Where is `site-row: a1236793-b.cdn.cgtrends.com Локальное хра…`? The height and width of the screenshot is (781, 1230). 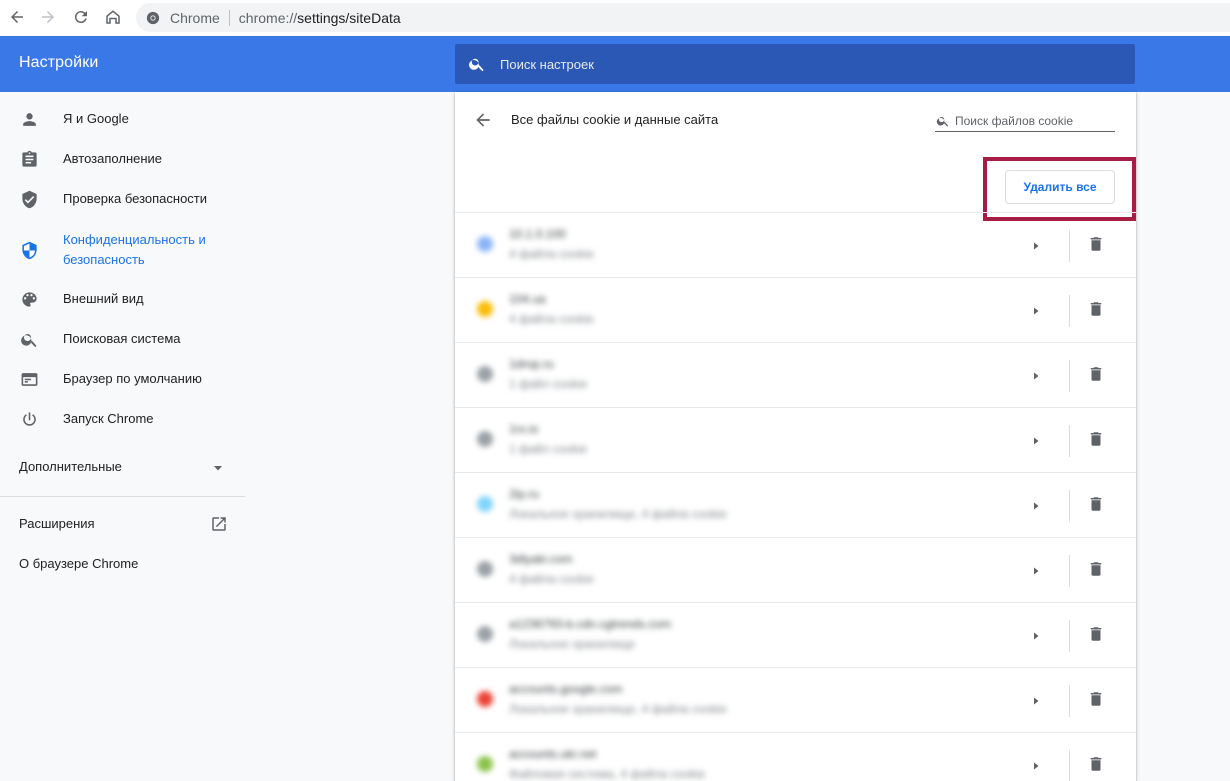 site-row: a1236793-b.cdn.cgtrends.com Локальное хра… is located at coordinates (795, 634).